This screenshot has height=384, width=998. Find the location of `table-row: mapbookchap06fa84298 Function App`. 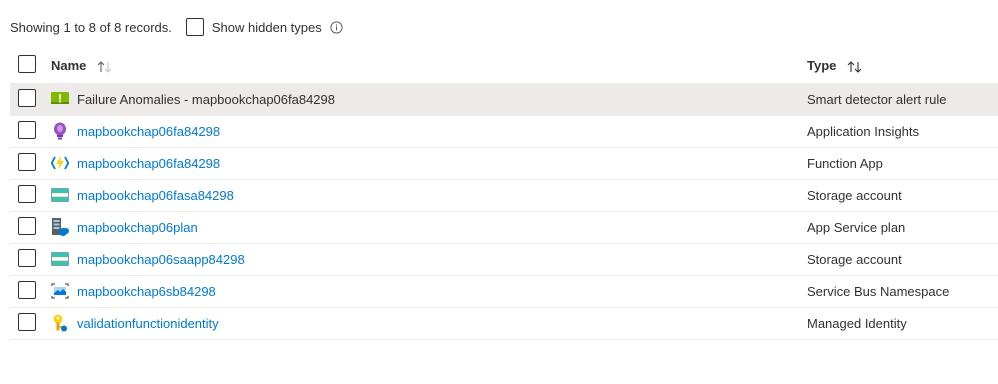

table-row: mapbookchap06fa84298 Function App is located at coordinates (504, 163).